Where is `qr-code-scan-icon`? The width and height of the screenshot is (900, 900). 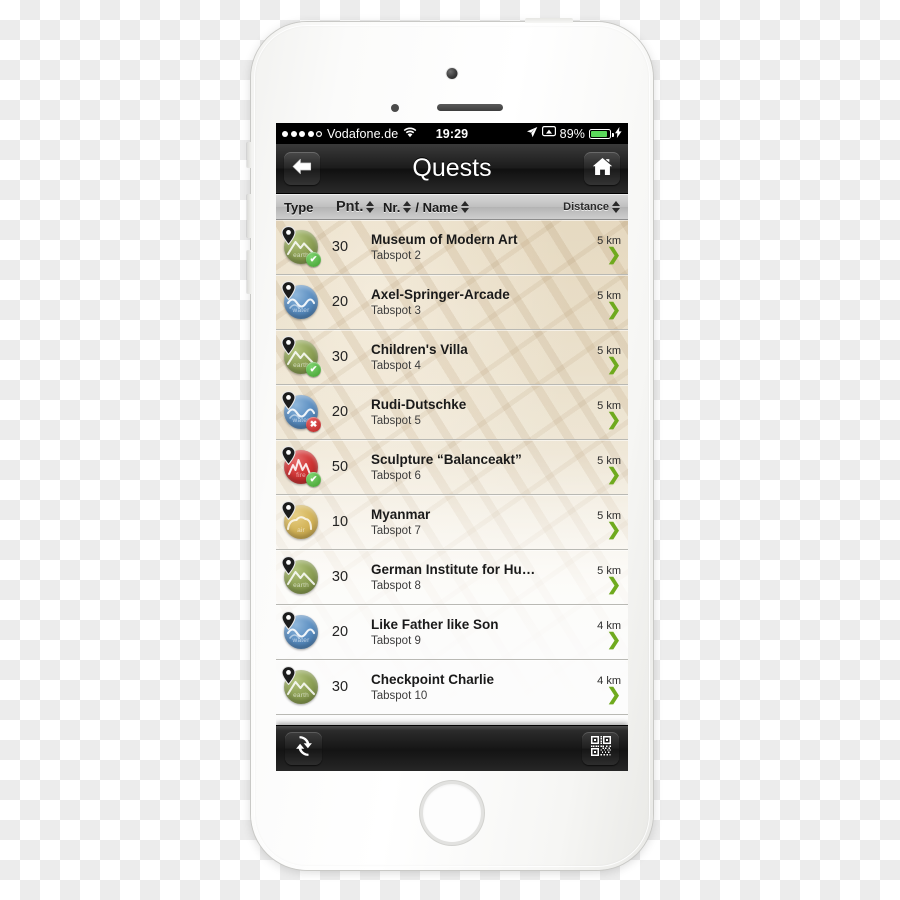
qr-code-scan-icon is located at coordinates (601, 748).